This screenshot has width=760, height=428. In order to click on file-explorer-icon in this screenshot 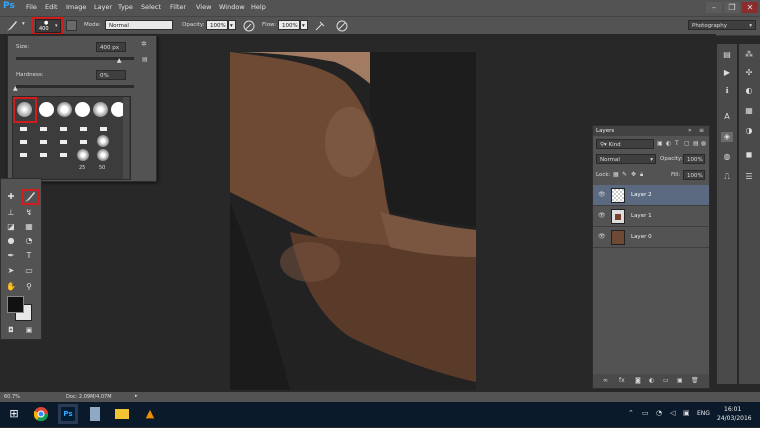, I will do `click(122, 414)`.